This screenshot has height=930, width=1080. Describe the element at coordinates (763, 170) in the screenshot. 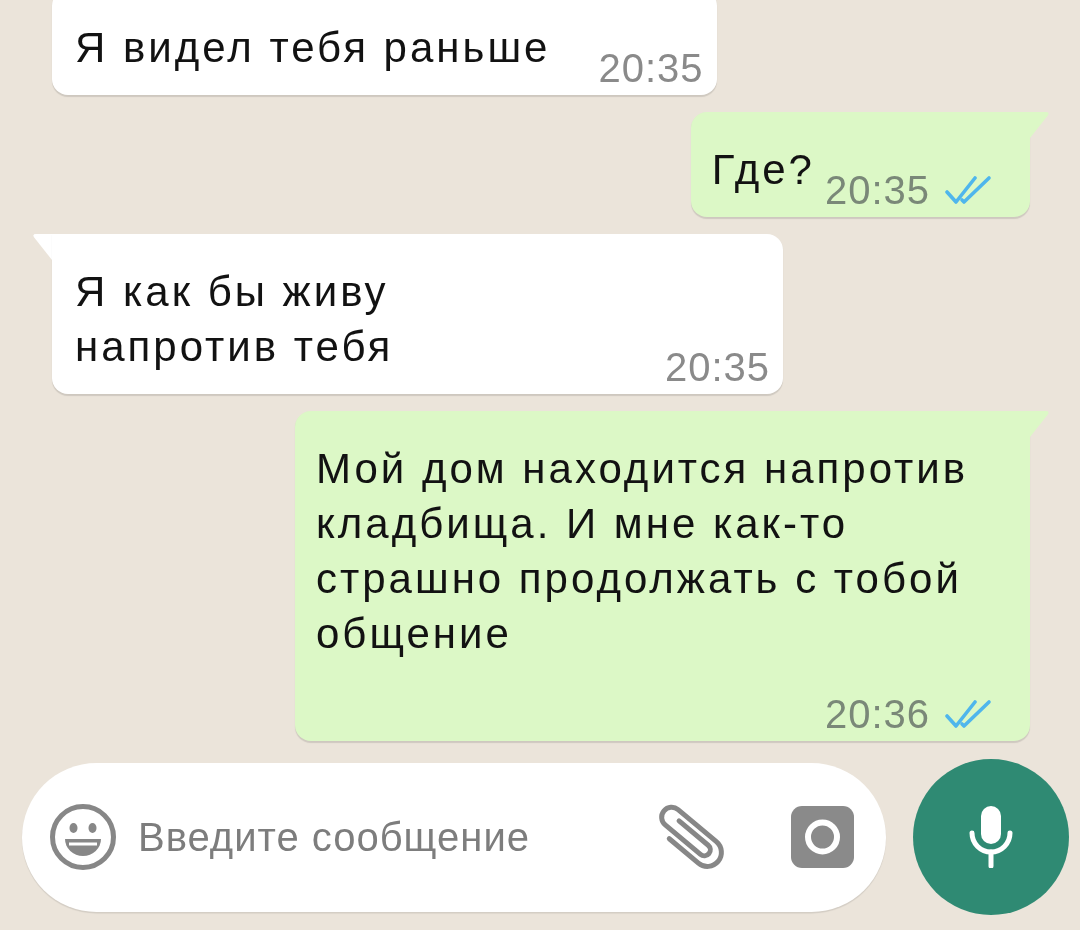

I see `message-text: Где?` at that location.